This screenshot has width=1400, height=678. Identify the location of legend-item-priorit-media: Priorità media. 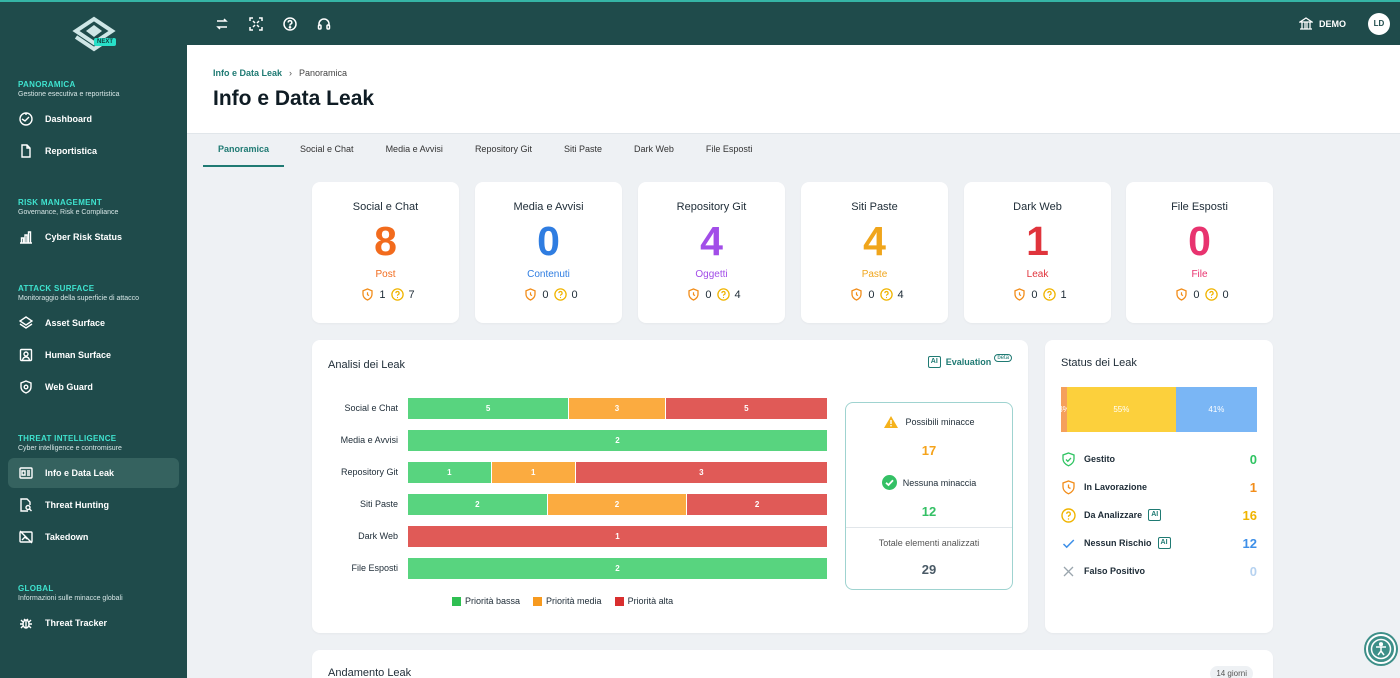
(567, 601).